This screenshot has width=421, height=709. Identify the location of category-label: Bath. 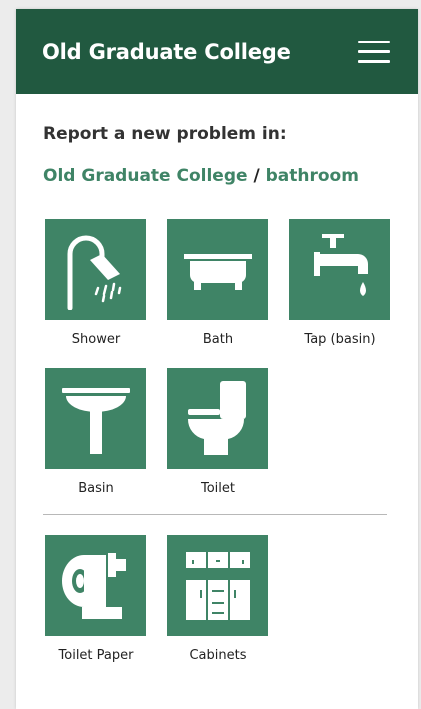
(218, 339).